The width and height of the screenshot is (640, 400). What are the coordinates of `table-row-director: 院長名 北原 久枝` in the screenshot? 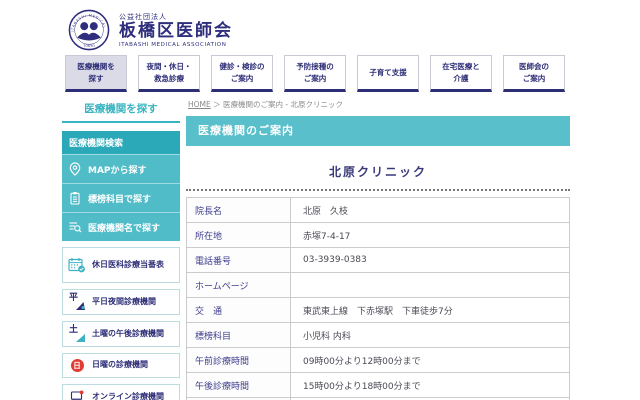 It's located at (378, 210).